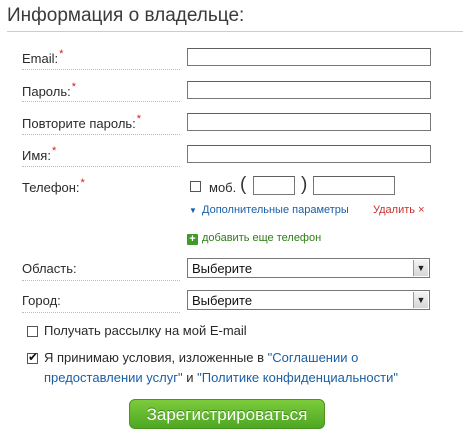  I want to click on city-label: Город:, so click(41, 300).